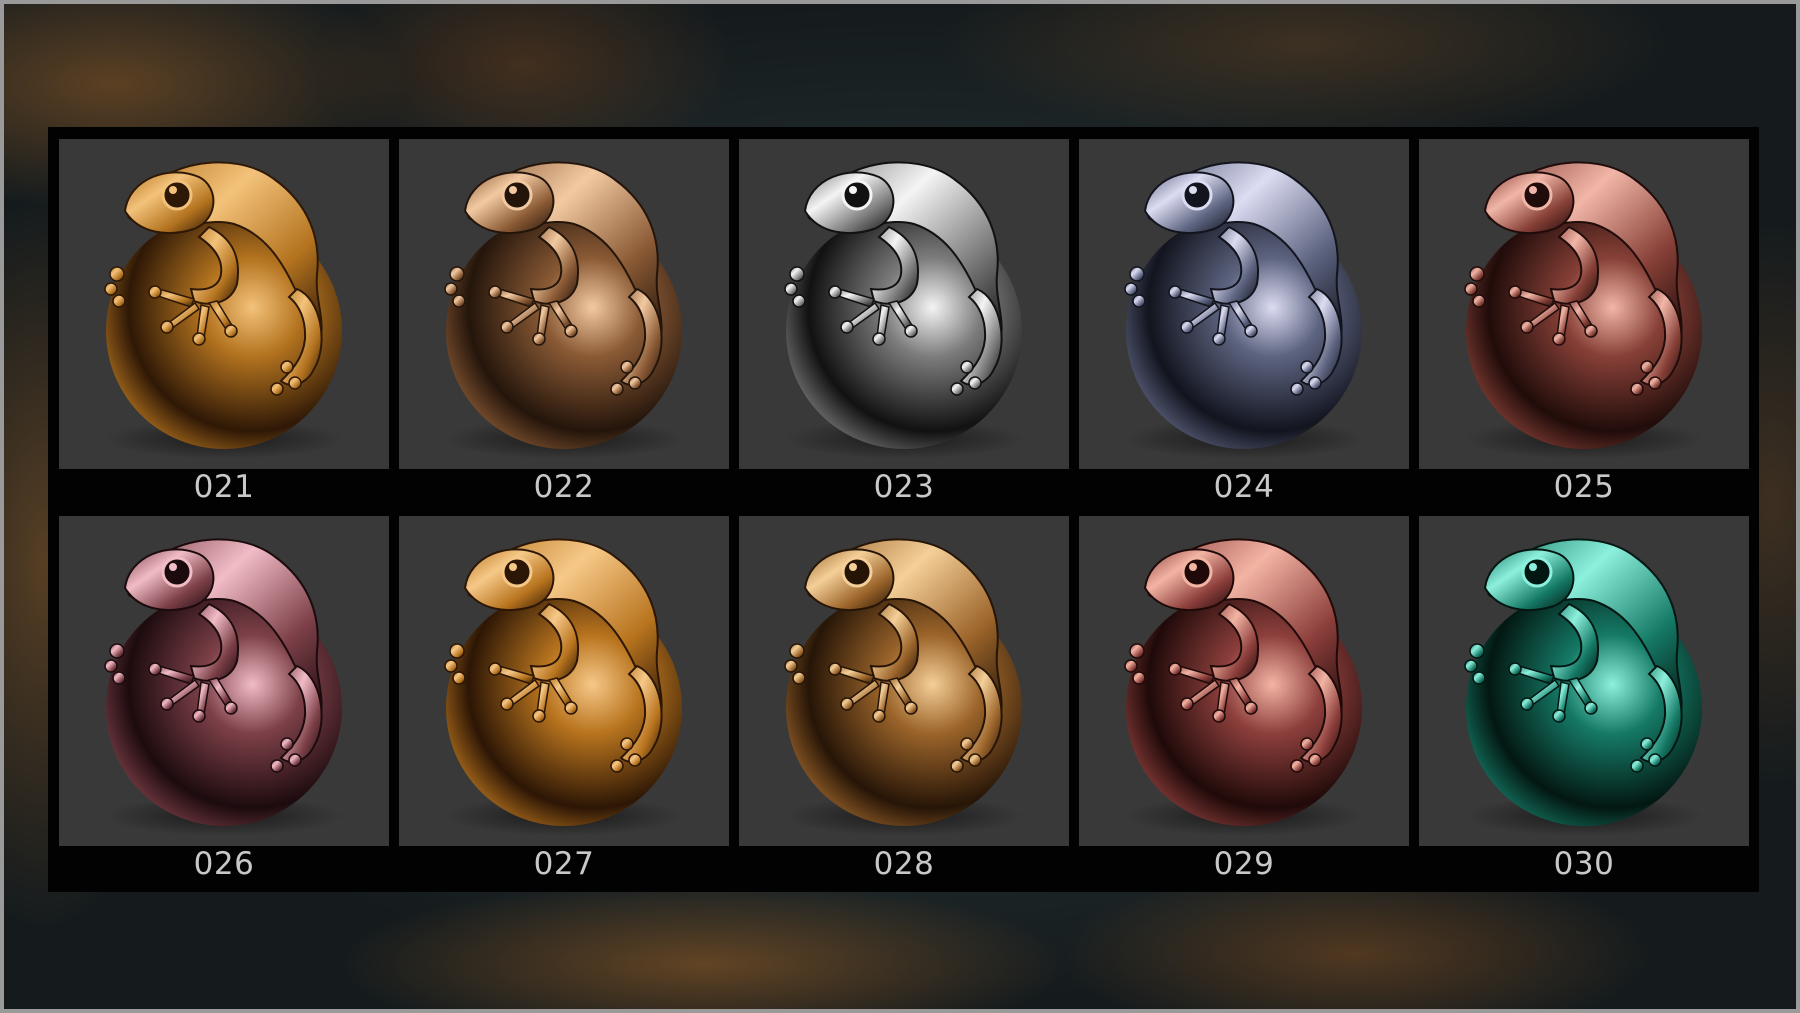 Image resolution: width=1800 pixels, height=1013 pixels. I want to click on material-label: 026, so click(224, 864).